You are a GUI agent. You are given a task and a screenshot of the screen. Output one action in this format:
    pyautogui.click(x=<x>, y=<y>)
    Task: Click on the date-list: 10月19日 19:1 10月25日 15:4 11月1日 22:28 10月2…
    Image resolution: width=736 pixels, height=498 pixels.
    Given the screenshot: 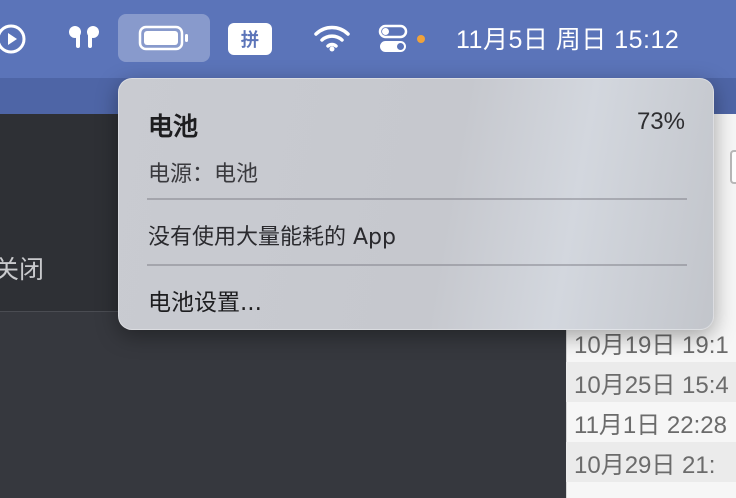 What is the action you would take?
    pyautogui.click(x=651, y=402)
    